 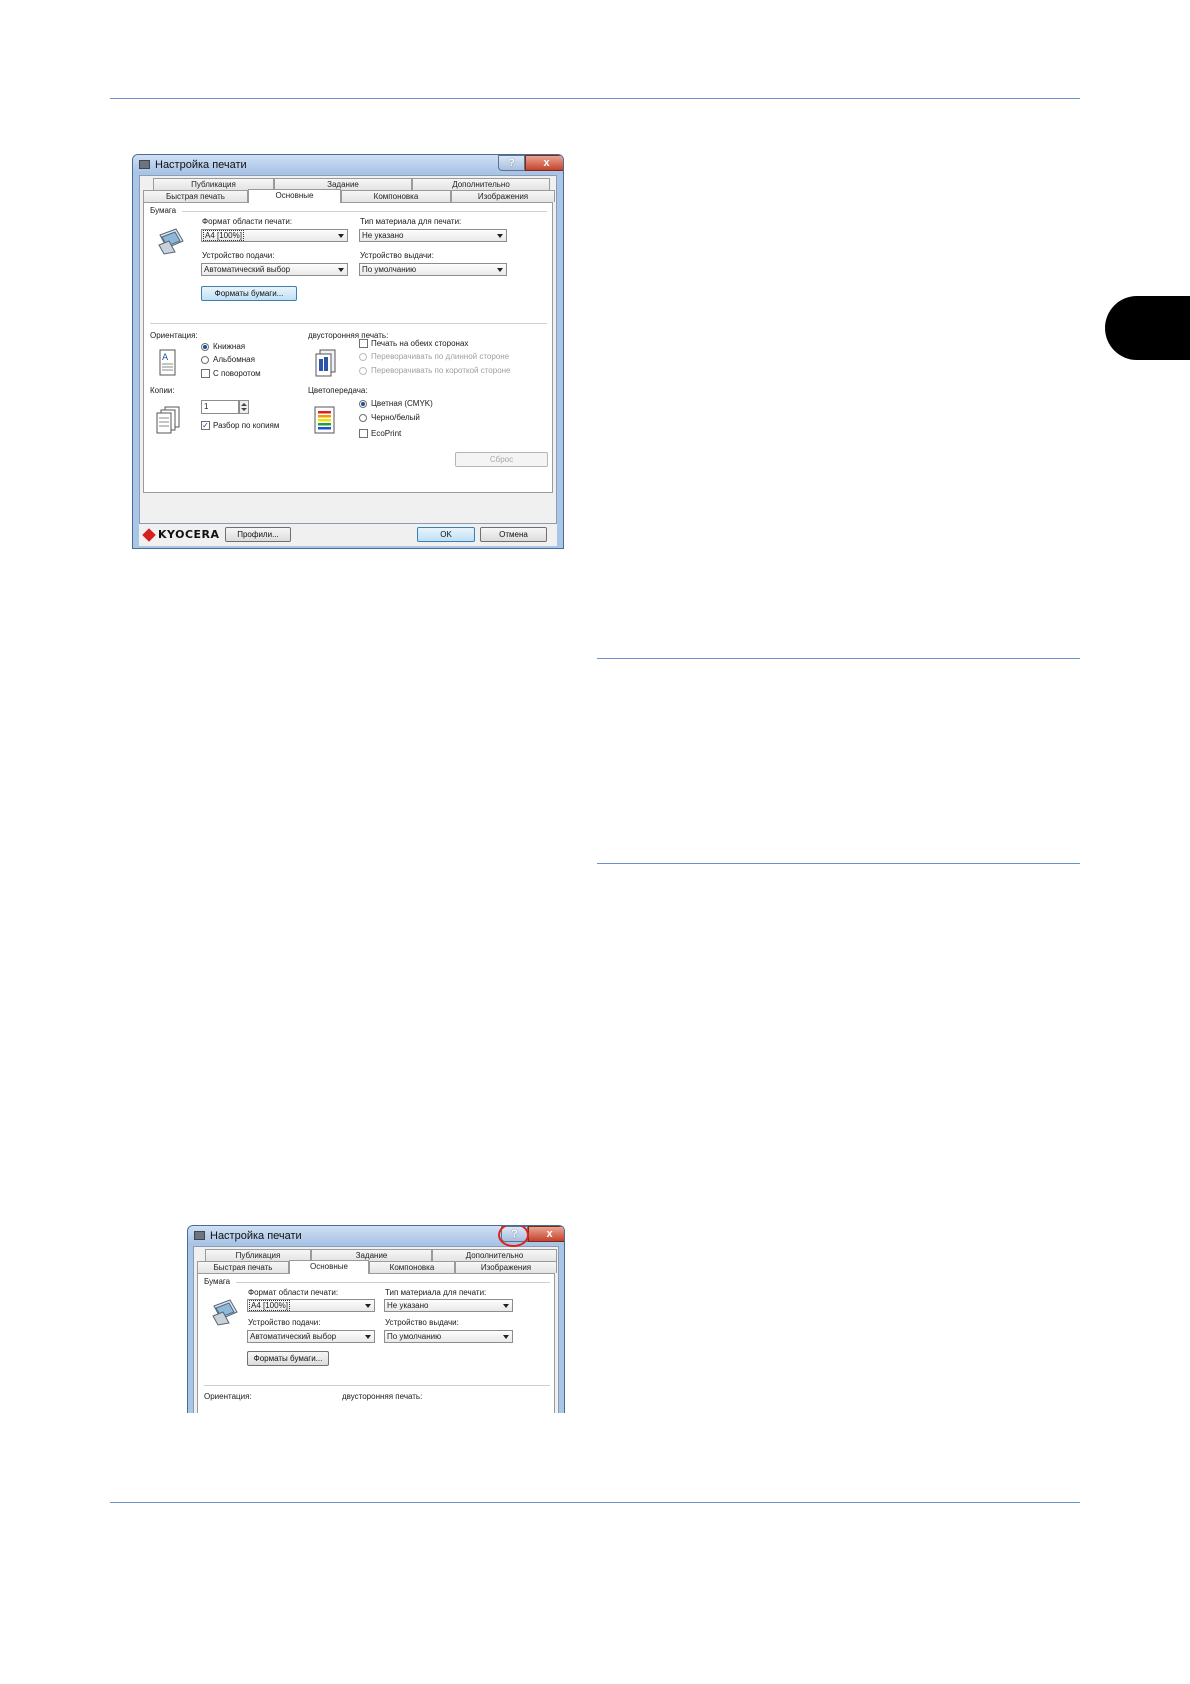 What do you see at coordinates (363, 433) in the screenshot?
I see `ecoprint-checkbox` at bounding box center [363, 433].